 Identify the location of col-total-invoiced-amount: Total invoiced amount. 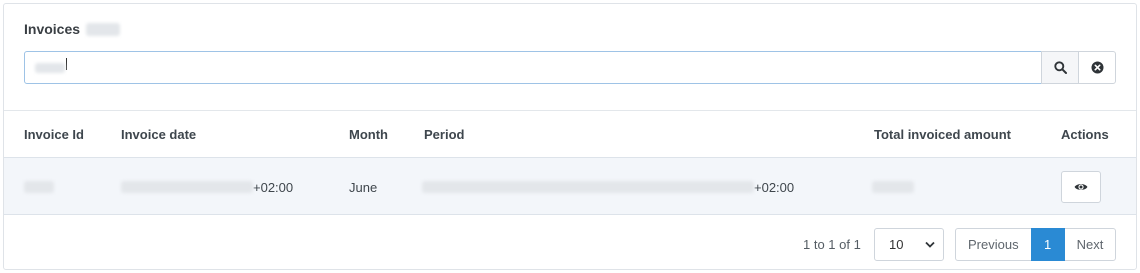
(942, 134).